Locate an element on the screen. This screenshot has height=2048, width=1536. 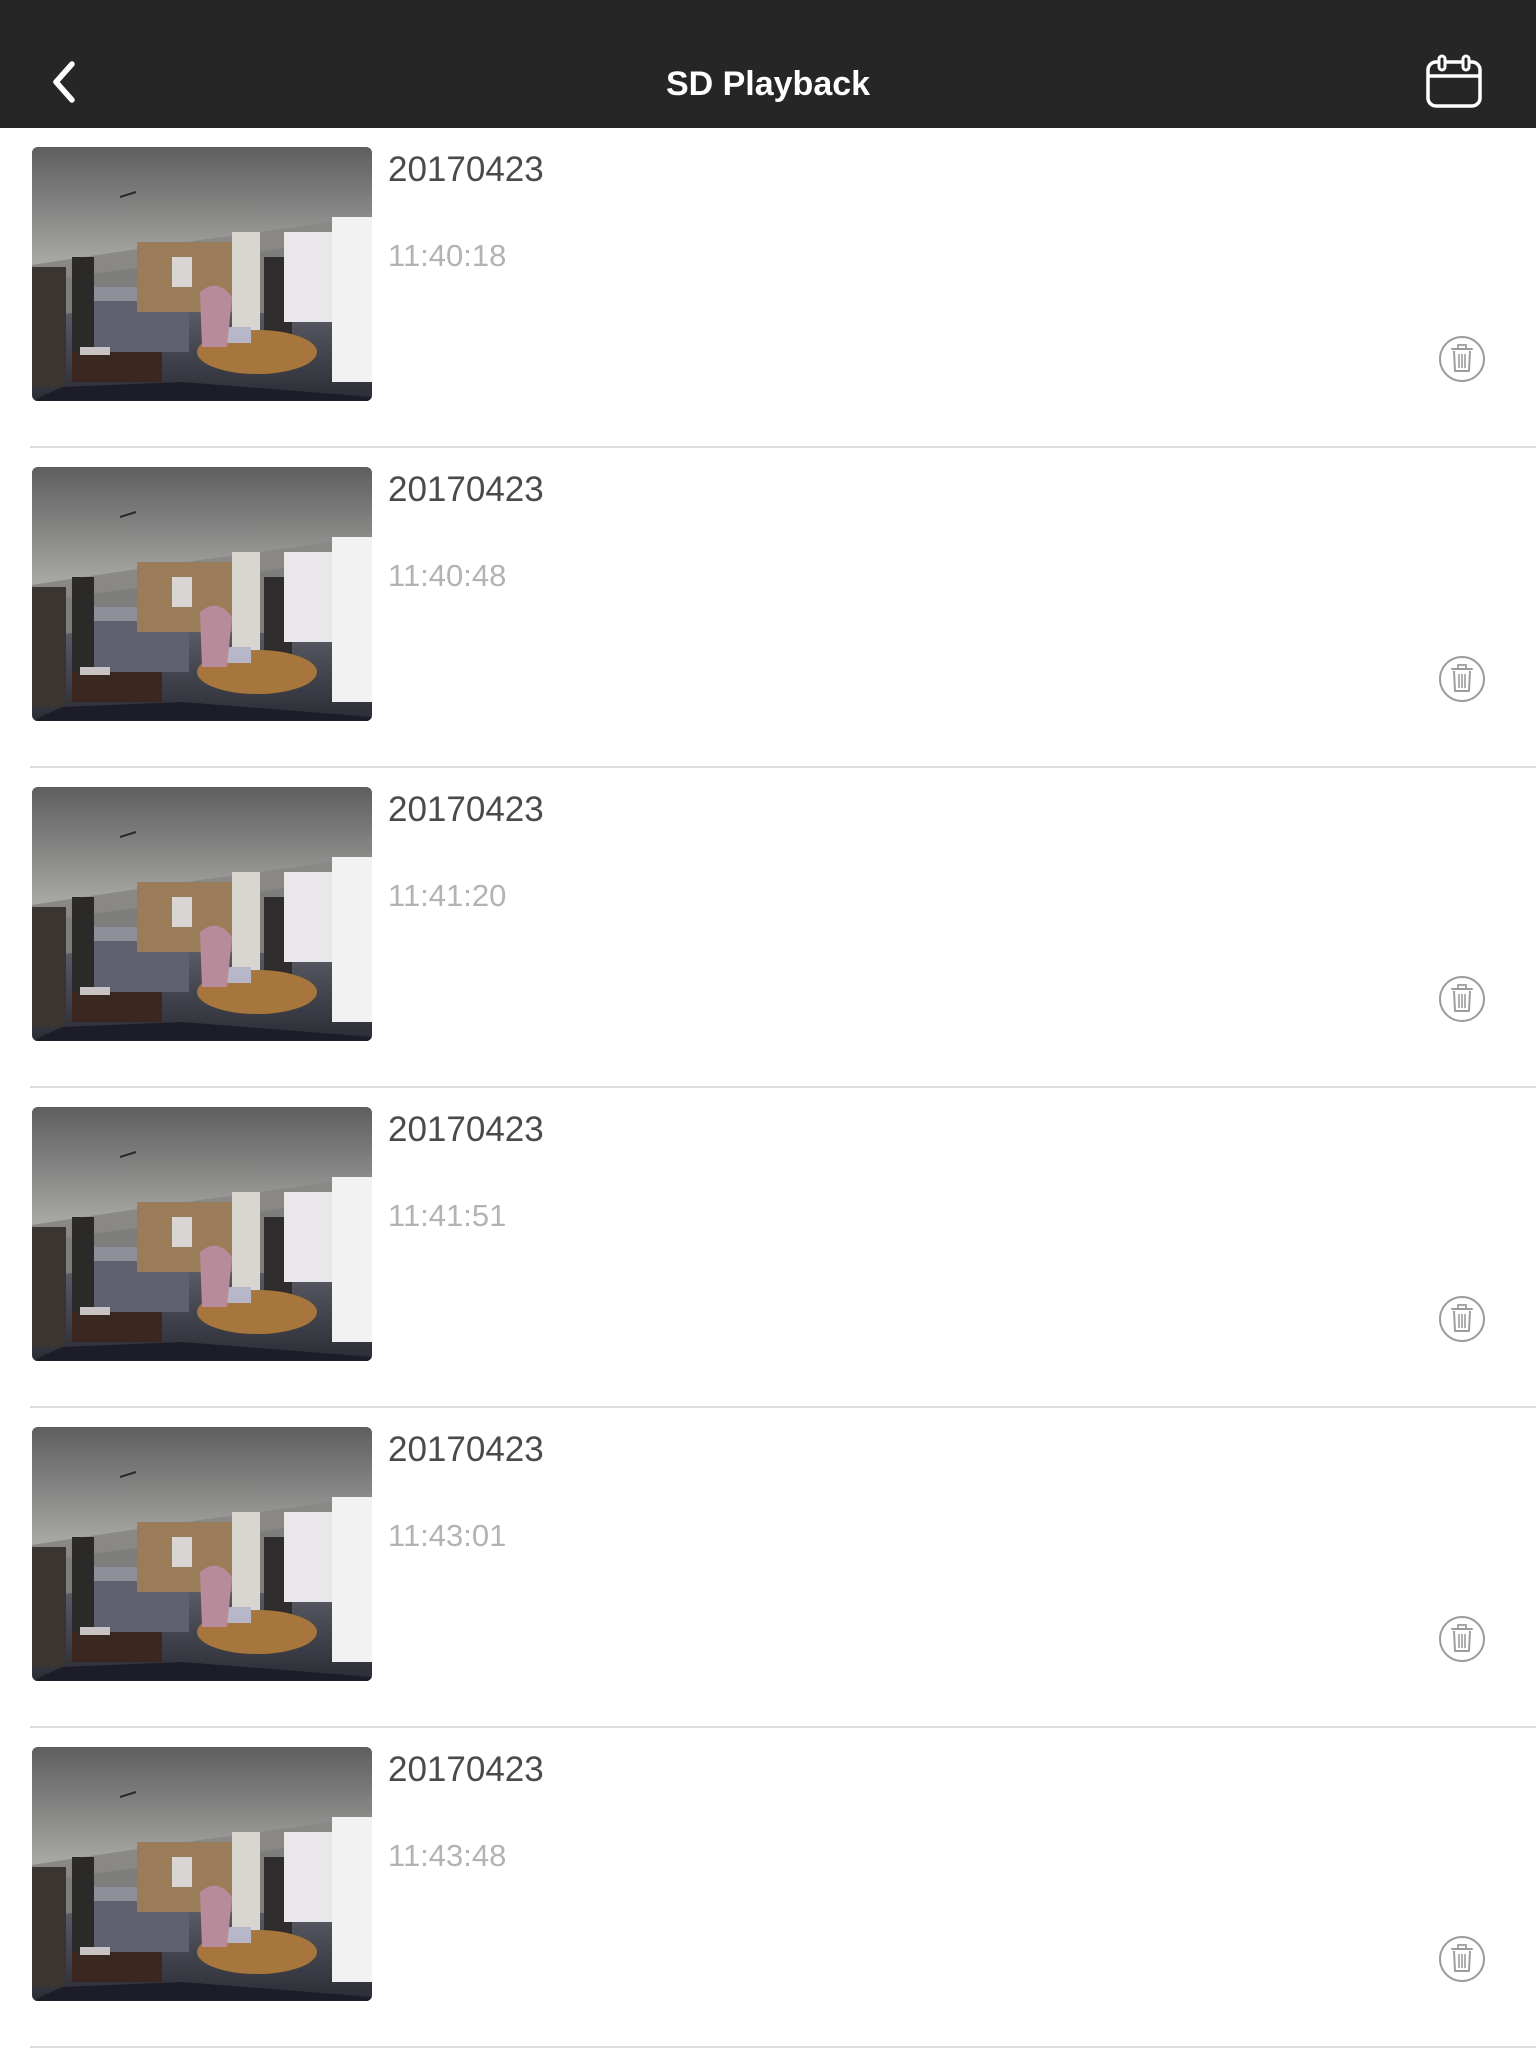
calendar-icon is located at coordinates (1454, 81).